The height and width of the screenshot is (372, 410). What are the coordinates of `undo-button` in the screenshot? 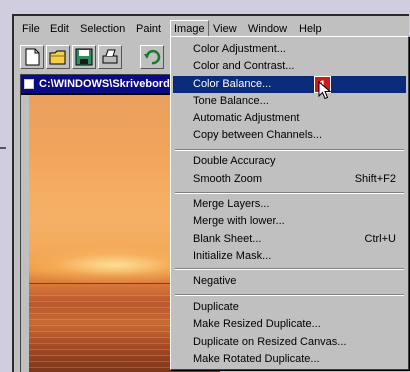 It's located at (152, 57).